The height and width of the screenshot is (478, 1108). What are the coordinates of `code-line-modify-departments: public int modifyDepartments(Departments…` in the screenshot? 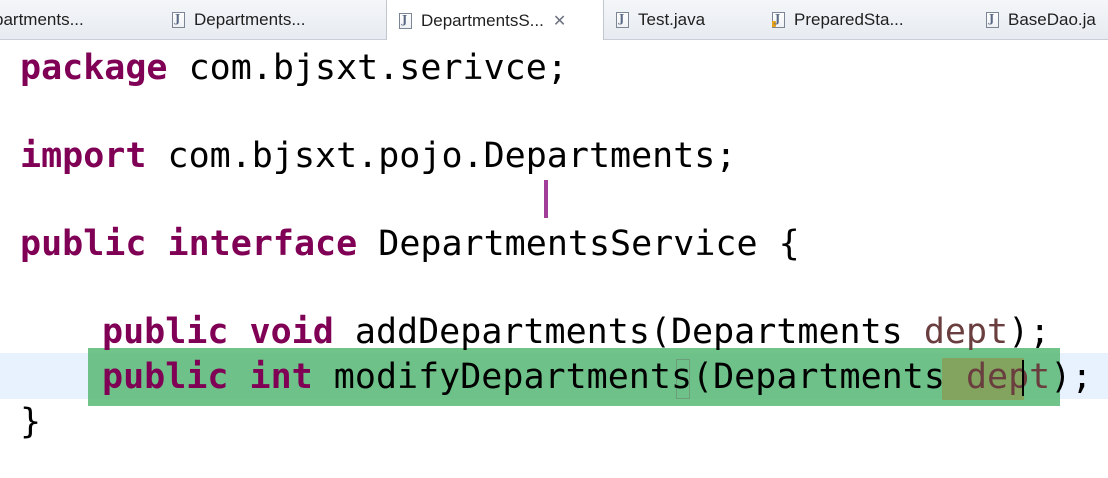 It's located at (597, 377).